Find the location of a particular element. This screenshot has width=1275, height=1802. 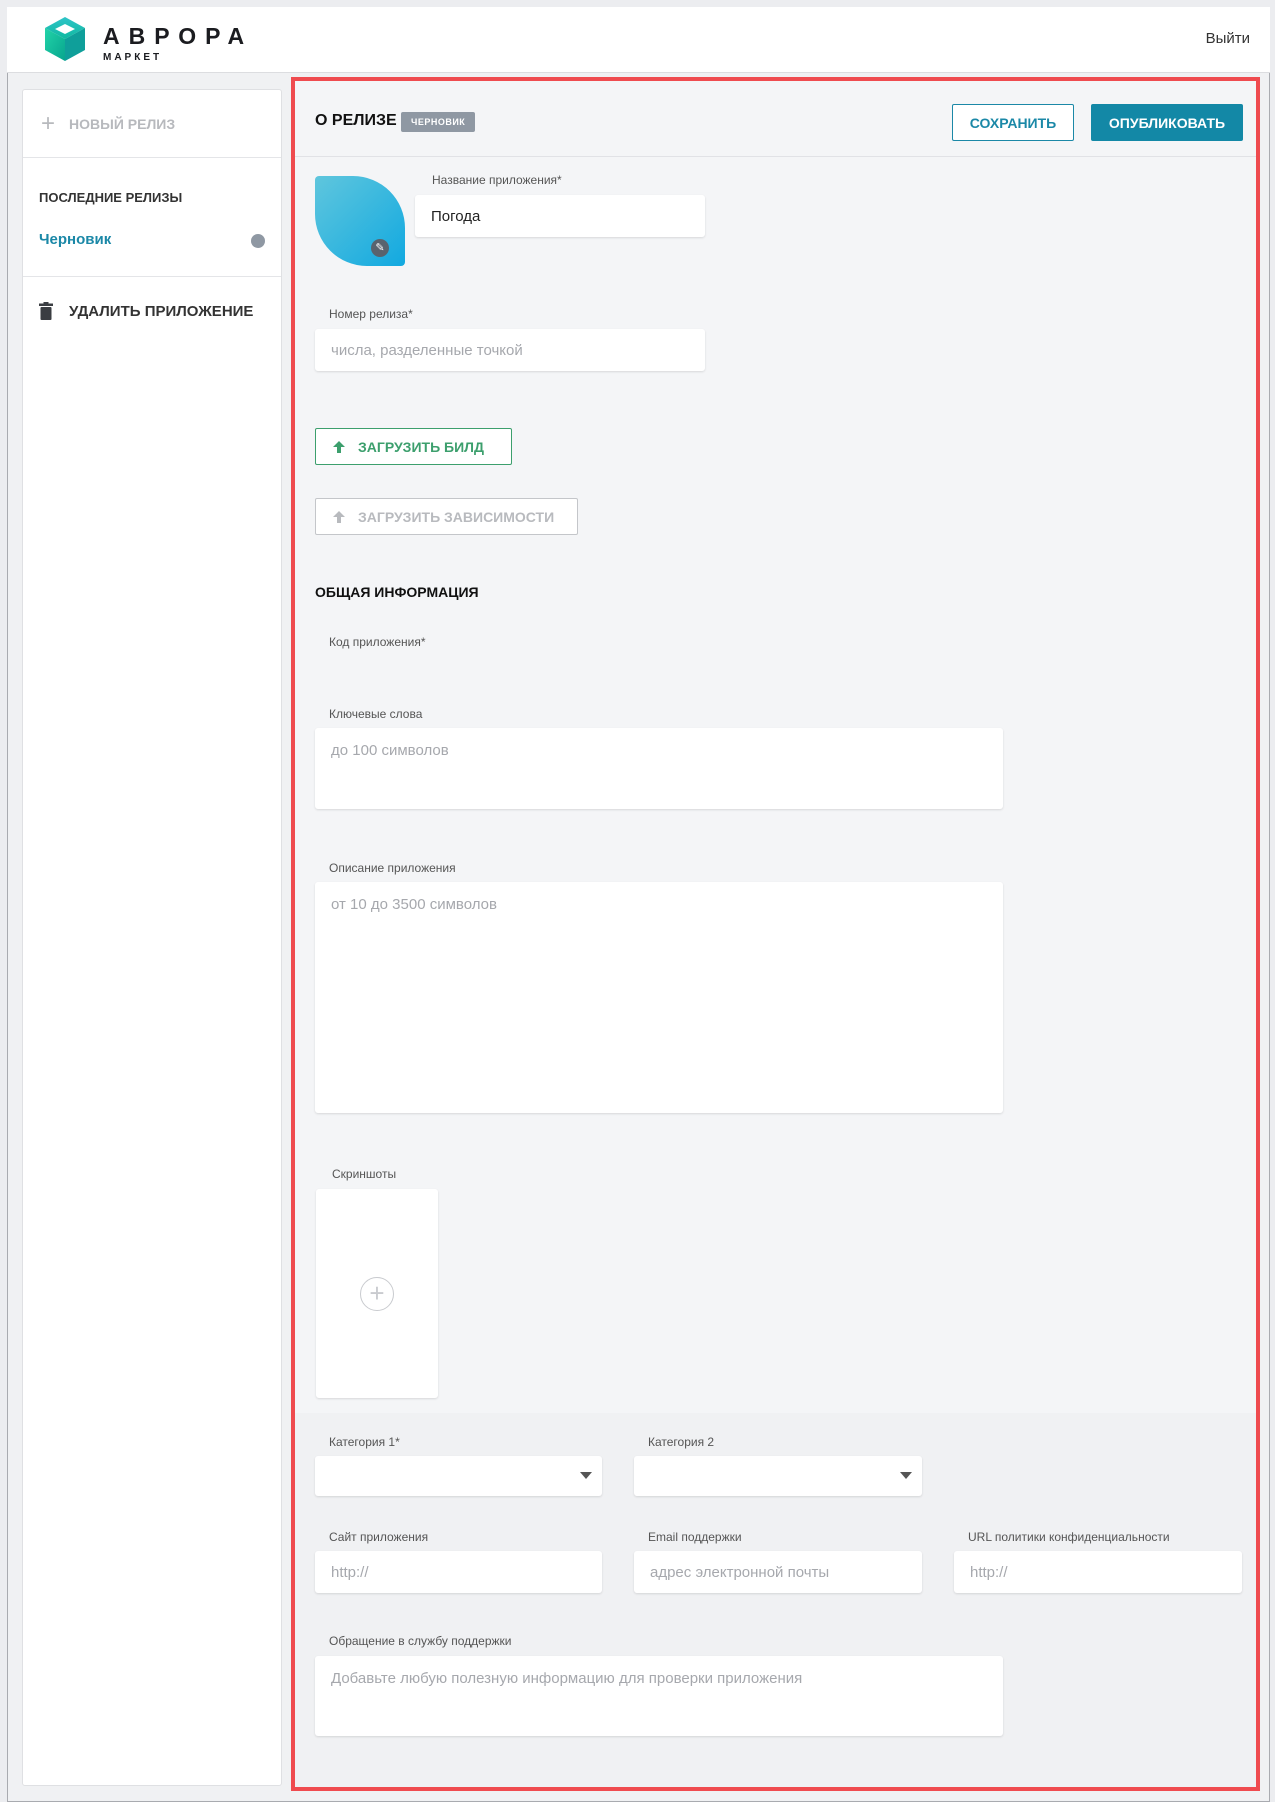

brand-subtitle: МАРКЕТ is located at coordinates (133, 57).